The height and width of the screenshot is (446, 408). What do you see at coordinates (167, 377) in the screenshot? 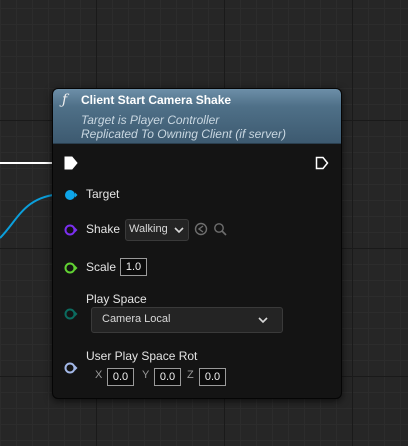
I see `rot-y-value-field: 0.0` at bounding box center [167, 377].